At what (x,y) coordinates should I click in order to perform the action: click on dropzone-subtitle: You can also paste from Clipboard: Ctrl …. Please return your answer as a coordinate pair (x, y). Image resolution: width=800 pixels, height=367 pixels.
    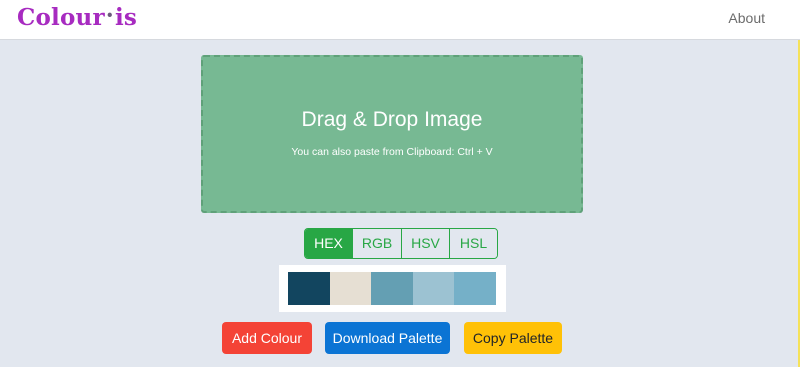
    Looking at the image, I should click on (392, 152).